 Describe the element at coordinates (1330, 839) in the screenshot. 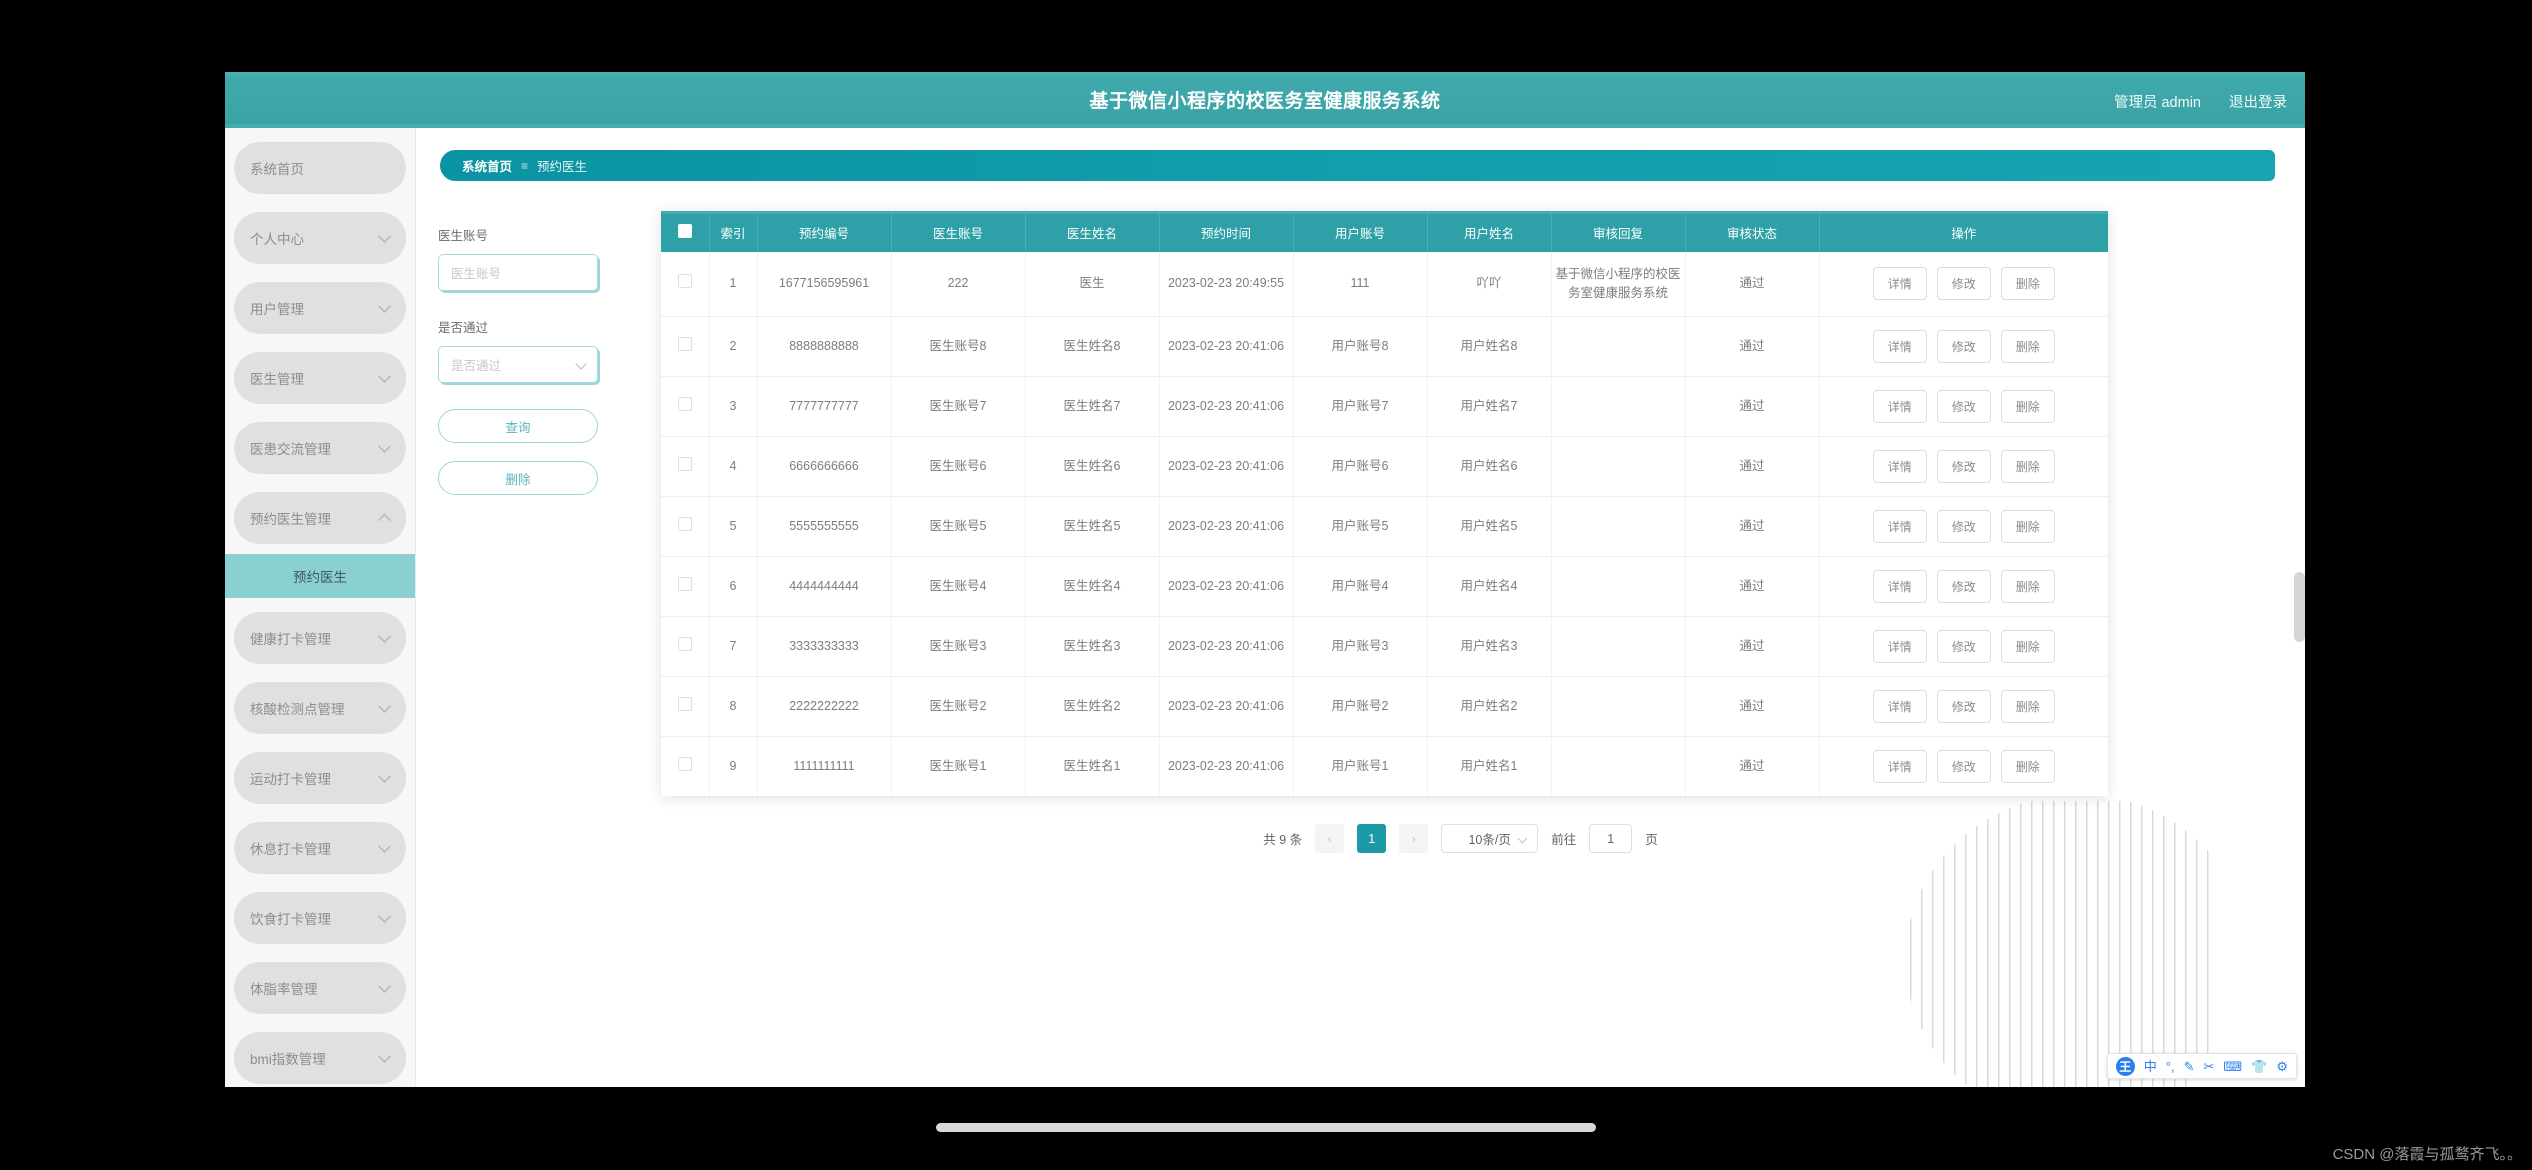

I see `pagination-prev-button: ‹` at that location.